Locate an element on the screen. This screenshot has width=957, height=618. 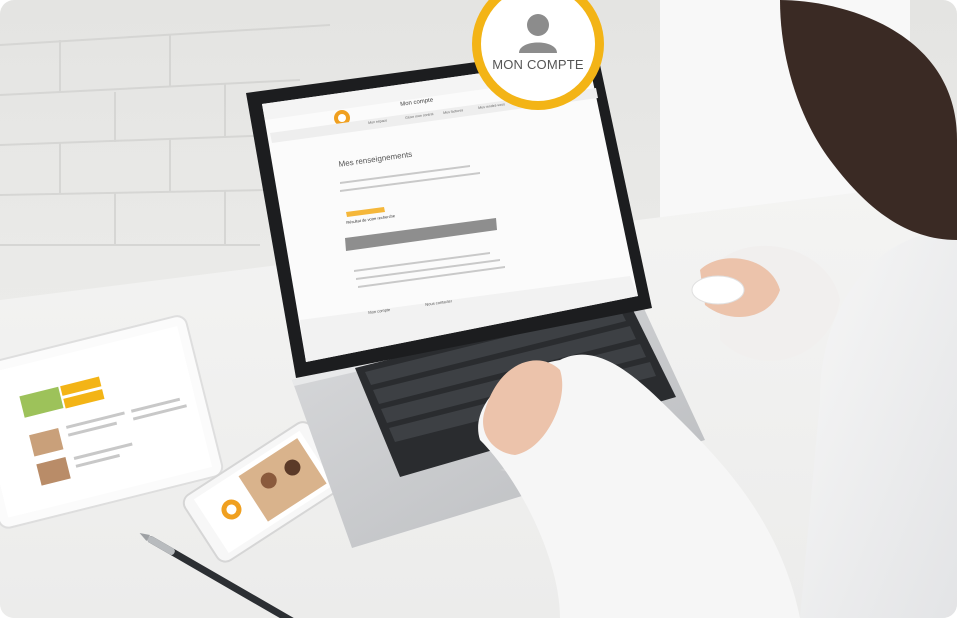
account-badge: MON COMPTE is located at coordinates (538, 55).